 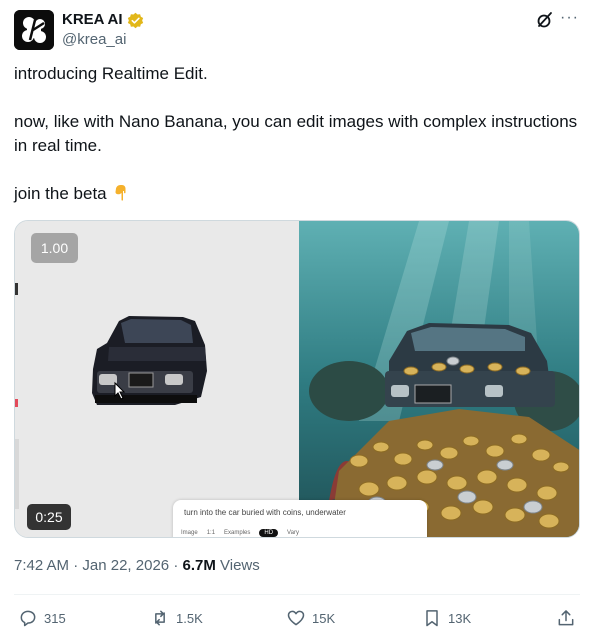 What do you see at coordinates (446, 618) in the screenshot?
I see `bookmark-button: 13K` at bounding box center [446, 618].